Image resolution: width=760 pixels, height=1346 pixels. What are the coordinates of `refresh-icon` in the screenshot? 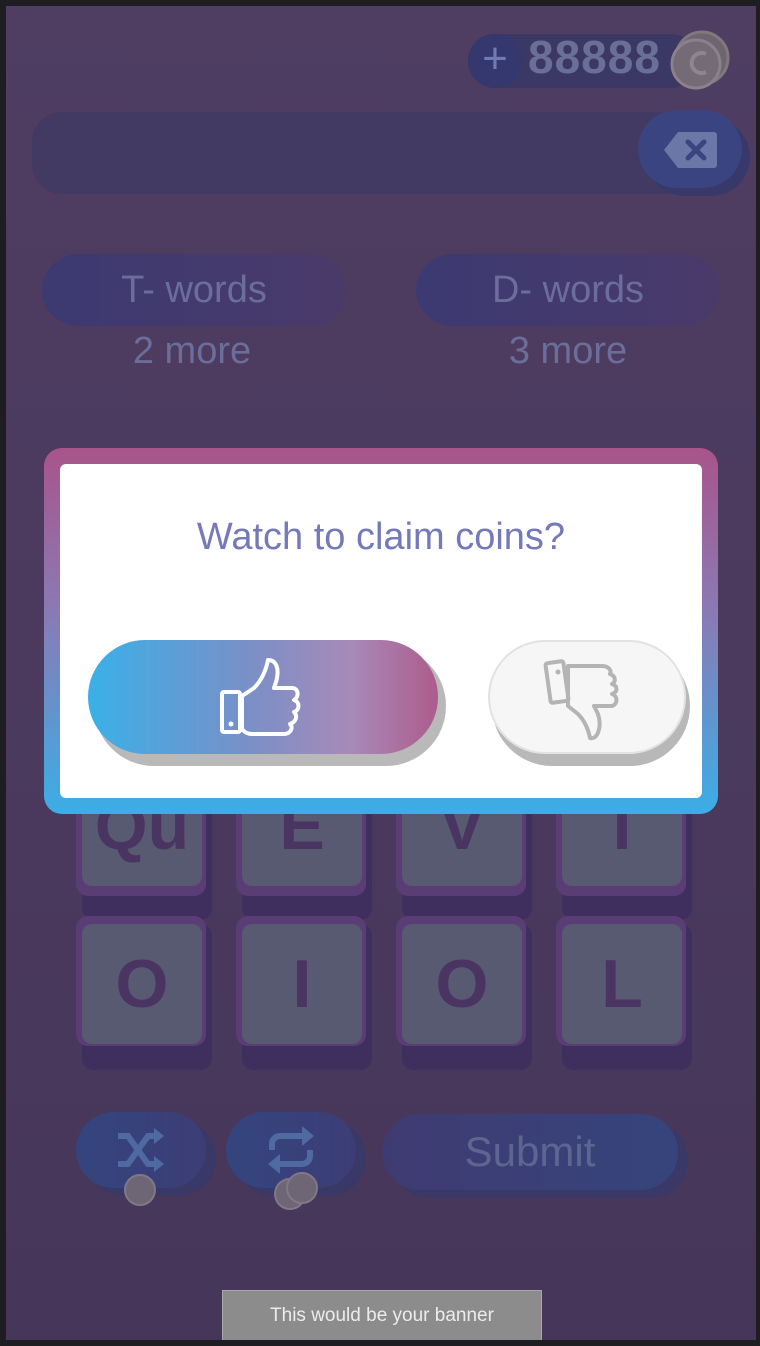 It's located at (291, 1150).